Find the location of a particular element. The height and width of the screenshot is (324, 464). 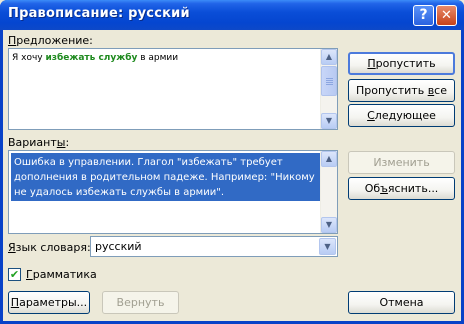

dictionary-label-rest: зык словаря: is located at coordinates (53, 247).